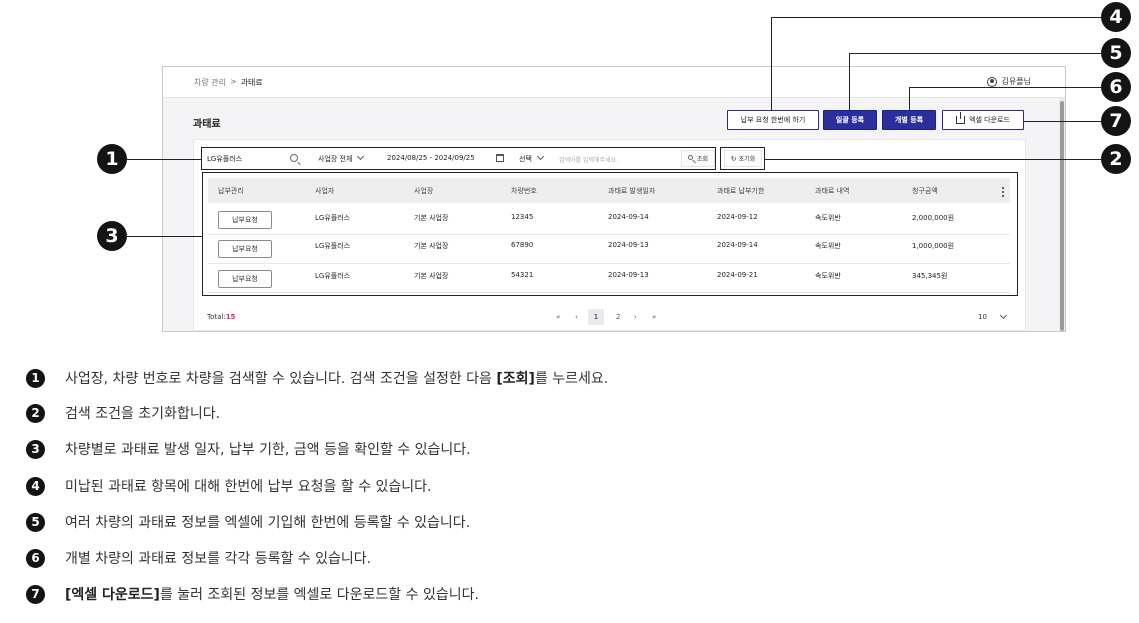  I want to click on individual-register-button: 개별 등록, so click(909, 120).